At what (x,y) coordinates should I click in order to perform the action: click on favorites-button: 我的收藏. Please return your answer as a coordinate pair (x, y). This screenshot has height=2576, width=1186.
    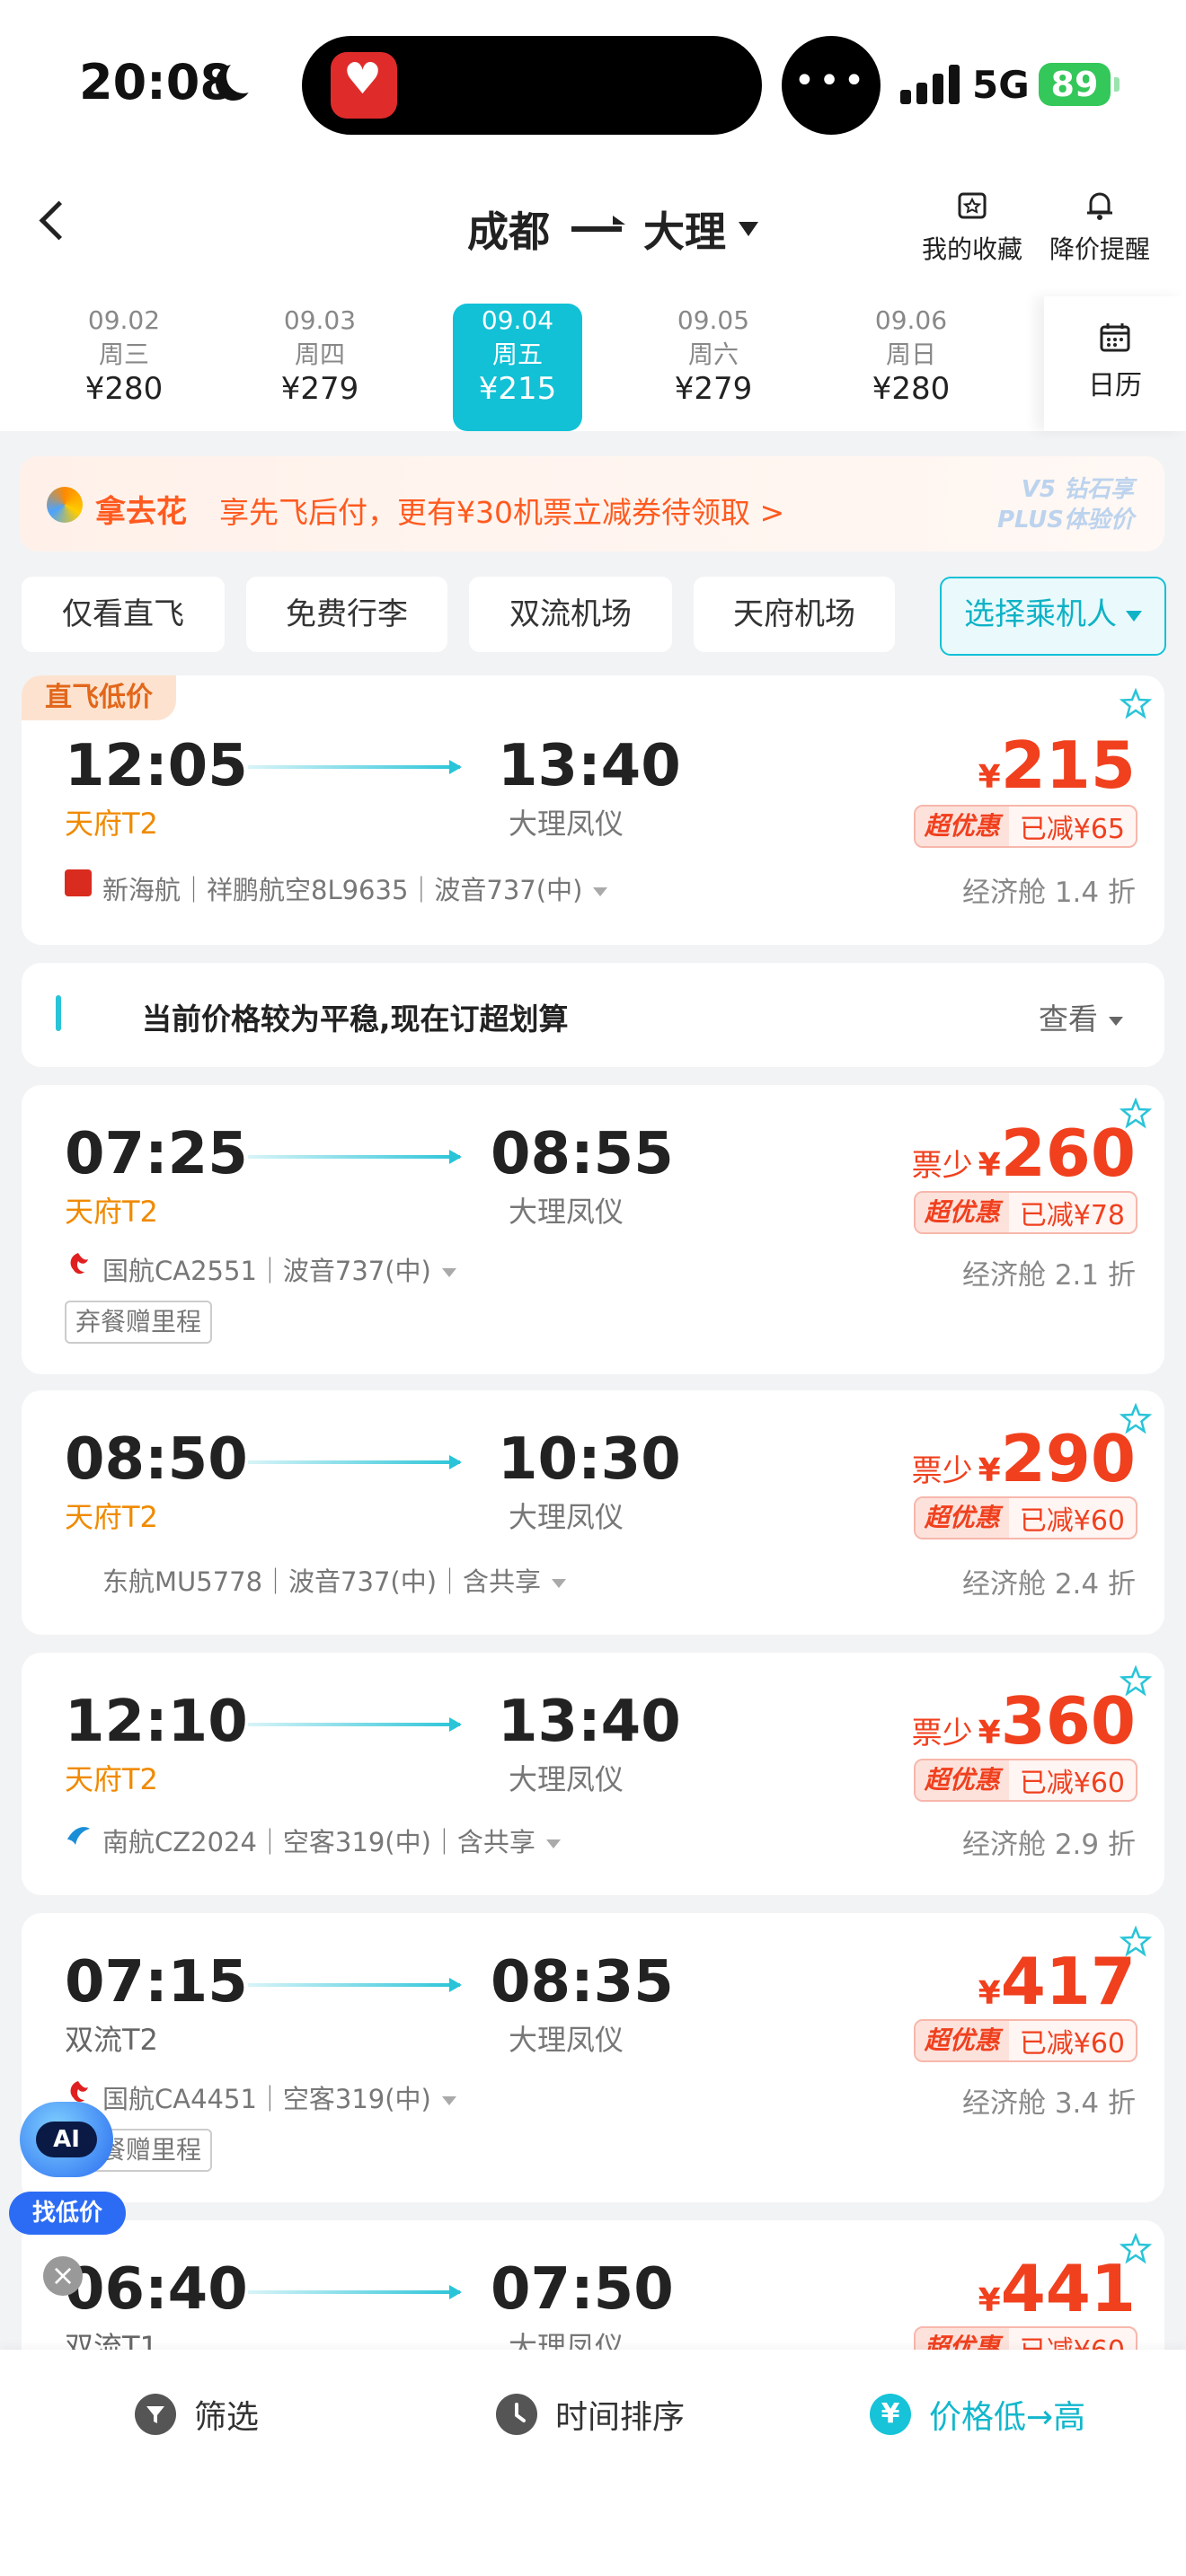
    Looking at the image, I should click on (972, 226).